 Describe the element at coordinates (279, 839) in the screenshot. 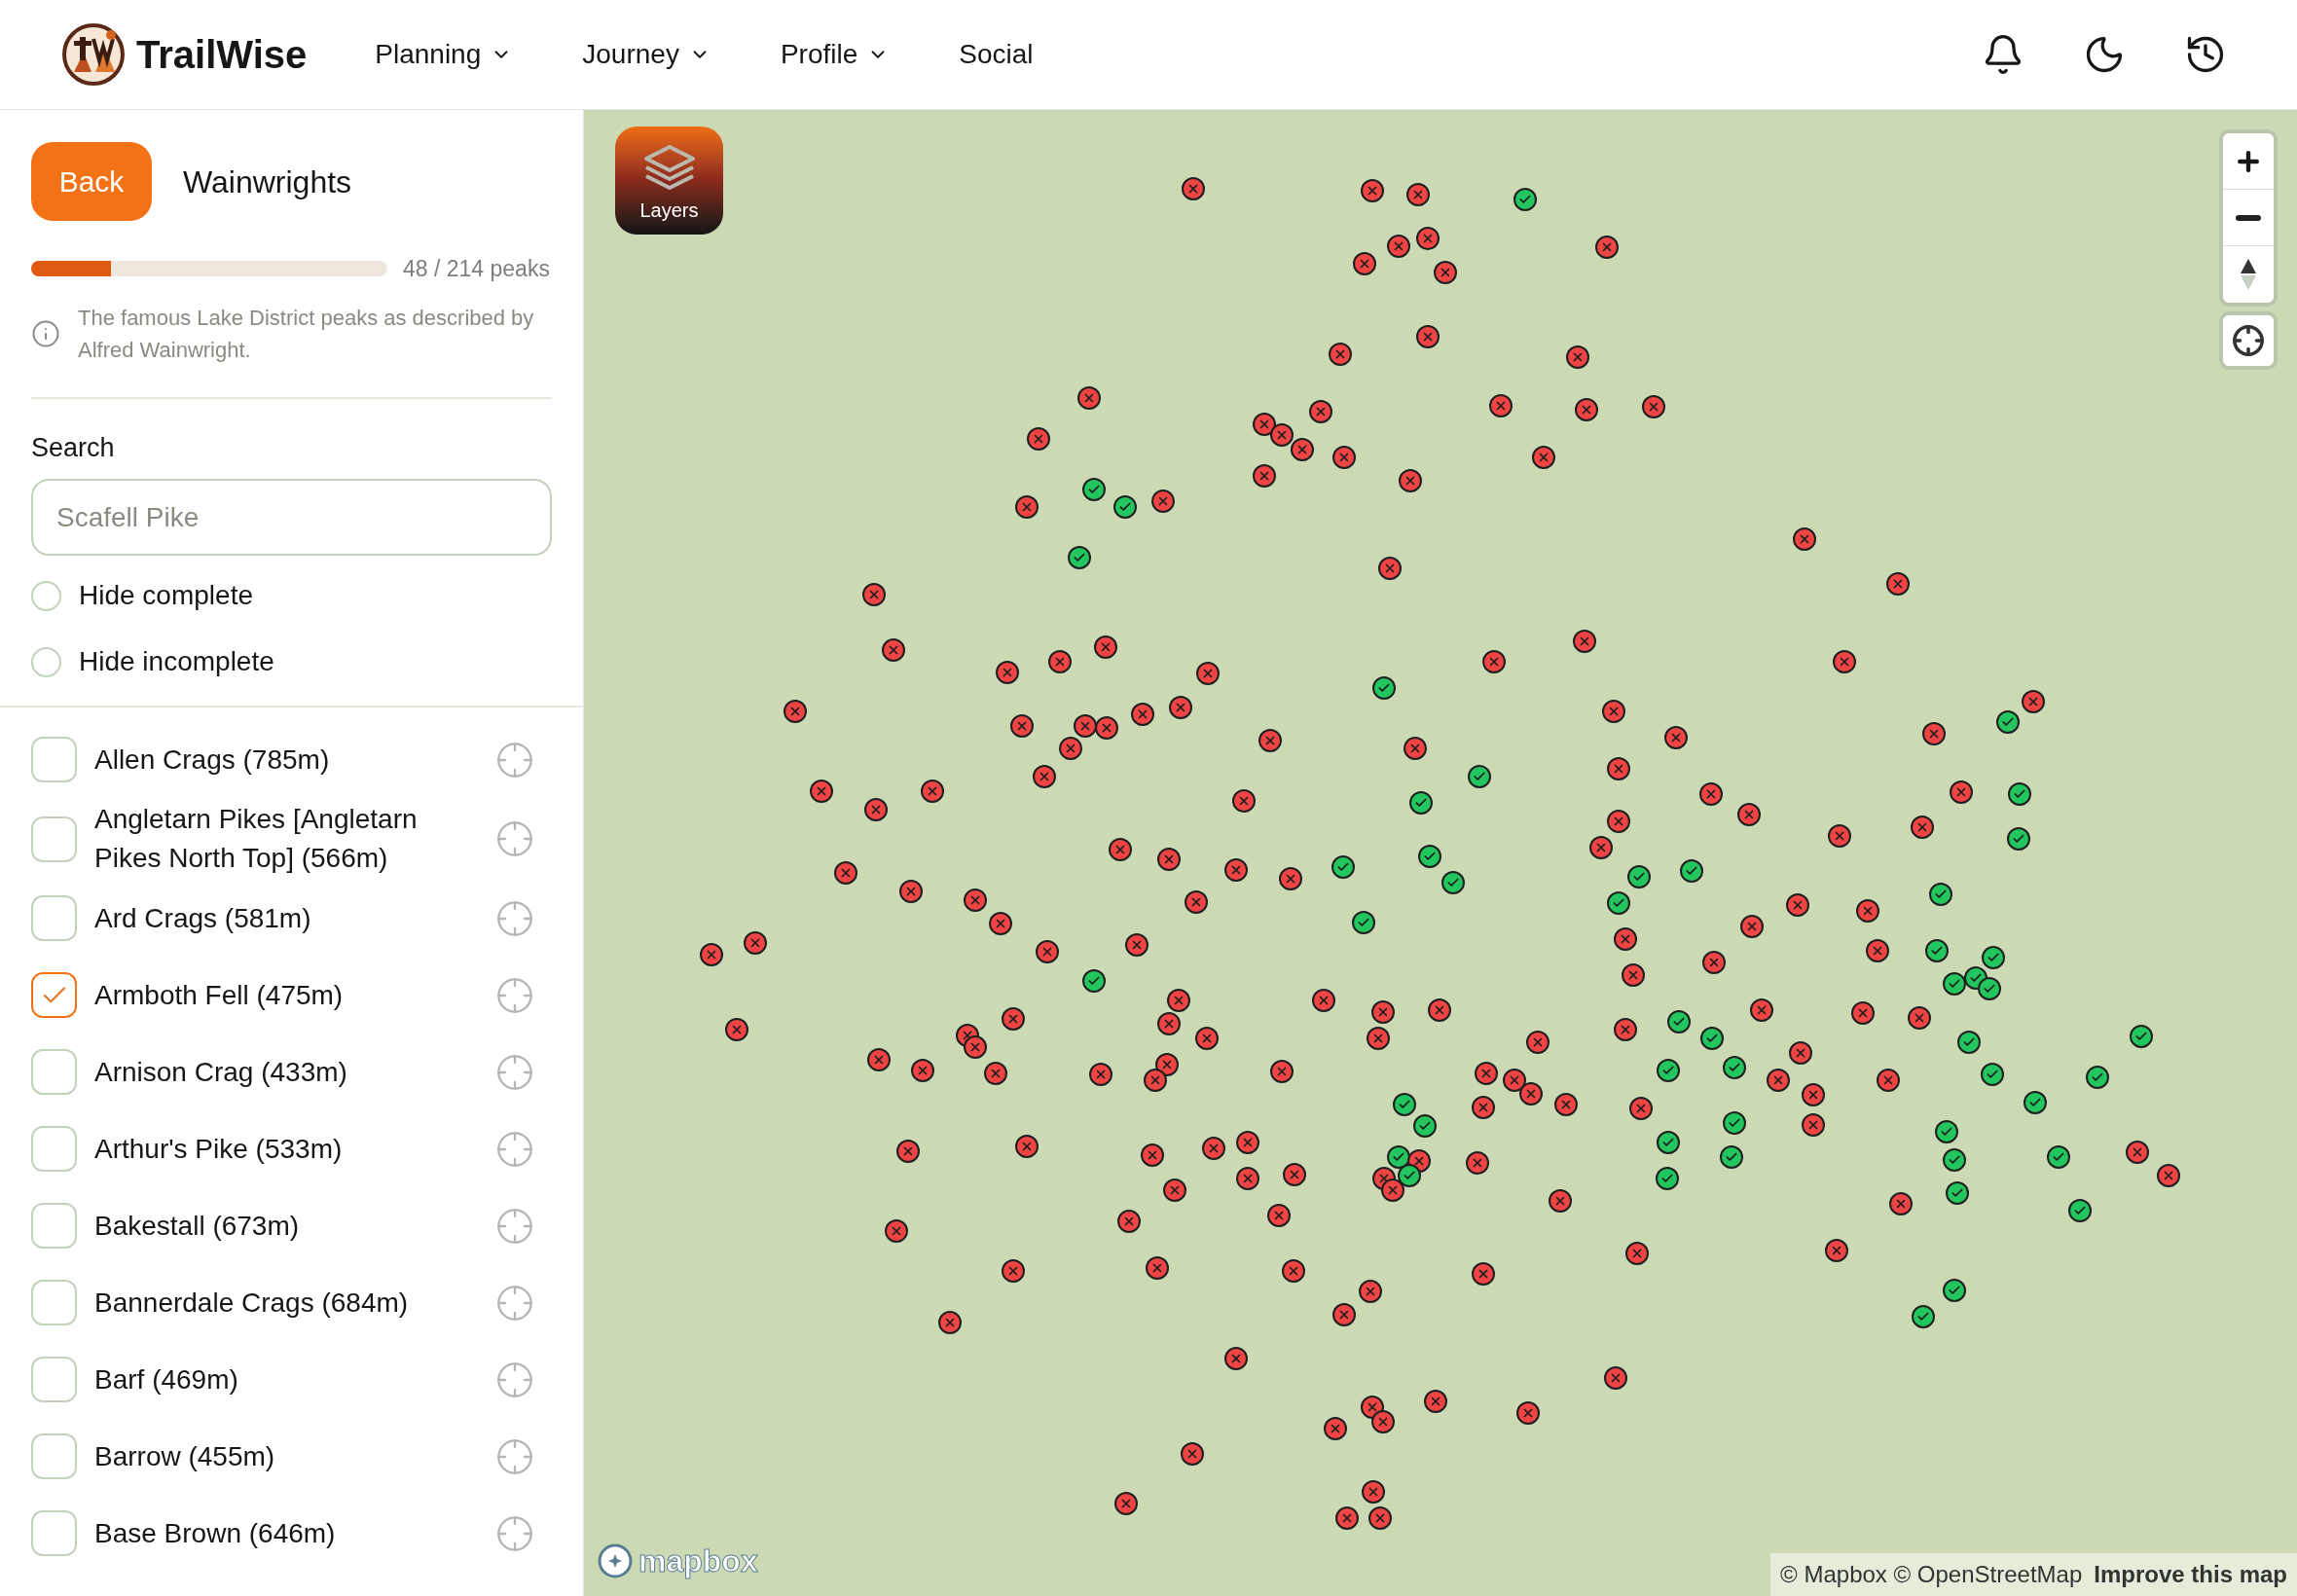

I see `peak-name: Angletarn Pikes [Angletarn Pikes North Top] (566m)` at that location.